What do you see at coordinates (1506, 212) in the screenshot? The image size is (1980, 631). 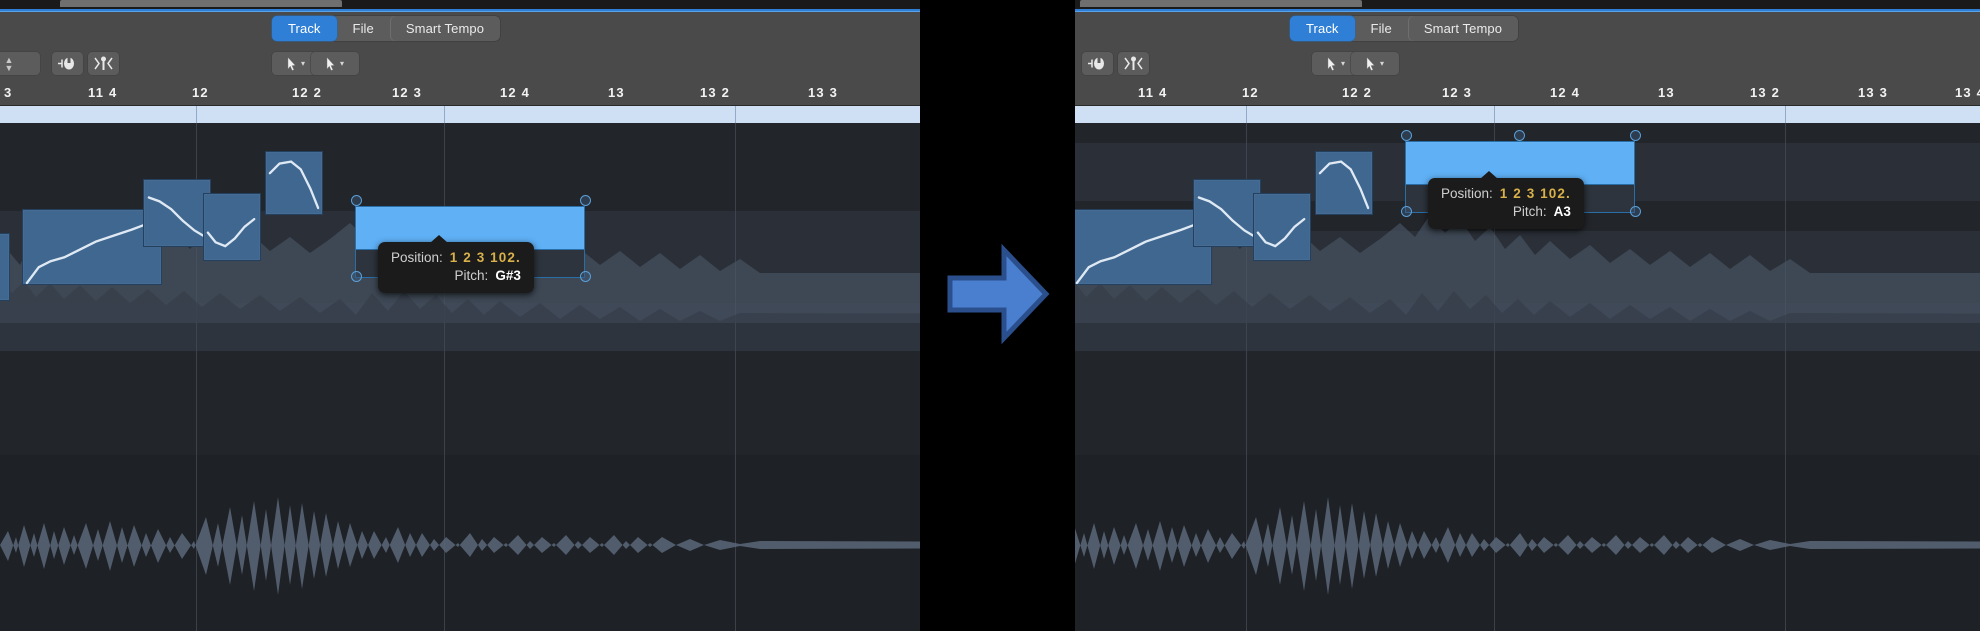 I see `tooltip-pitch-row: Pitch: A3` at bounding box center [1506, 212].